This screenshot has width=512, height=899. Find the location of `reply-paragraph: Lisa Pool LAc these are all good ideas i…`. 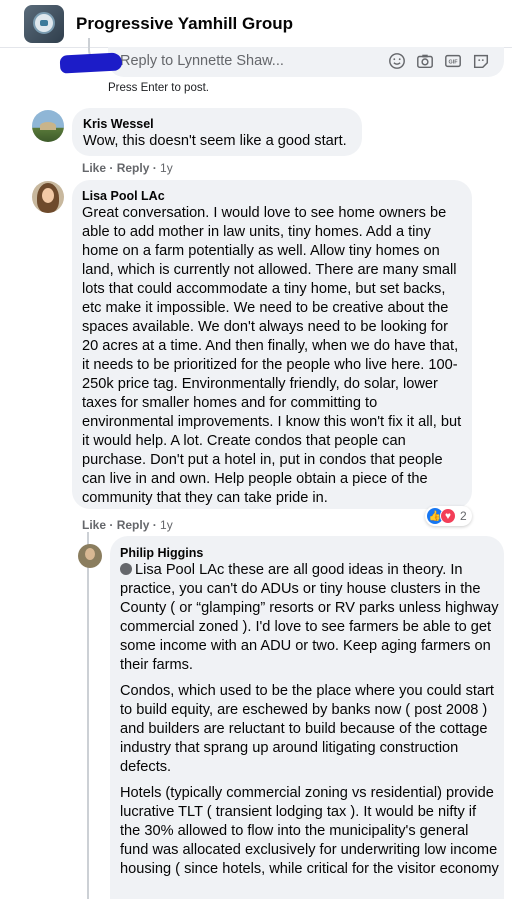

reply-paragraph: Lisa Pool LAc these are all good ideas i… is located at coordinates (310, 618).